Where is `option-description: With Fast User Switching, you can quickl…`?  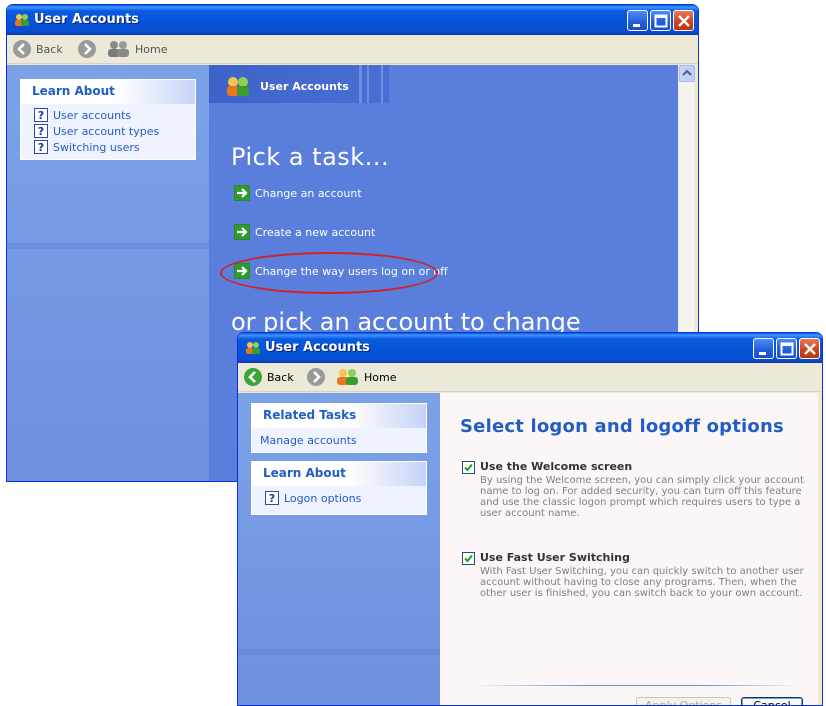 option-description: With Fast User Switching, you can quickl… is located at coordinates (642, 582).